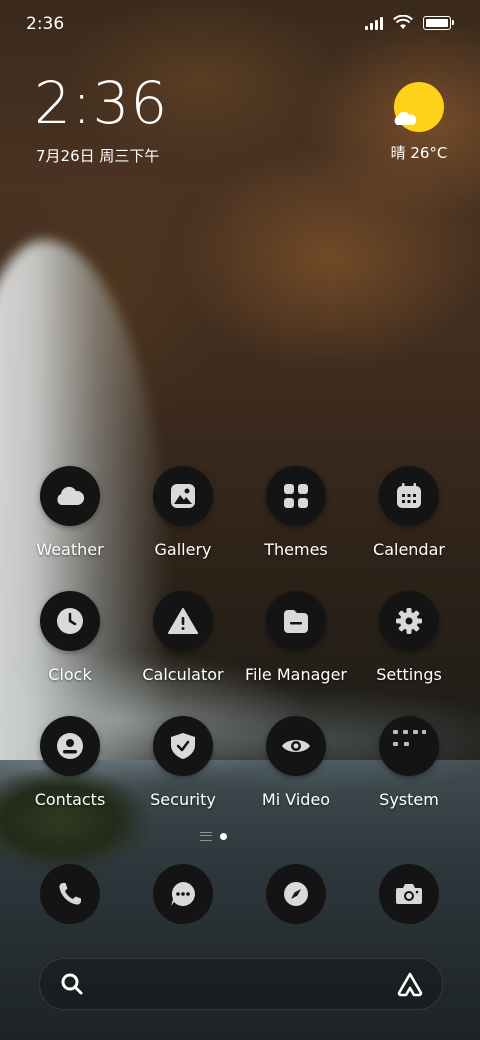 The height and width of the screenshot is (1040, 480). What do you see at coordinates (296, 746) in the screenshot?
I see `mi-video-icon` at bounding box center [296, 746].